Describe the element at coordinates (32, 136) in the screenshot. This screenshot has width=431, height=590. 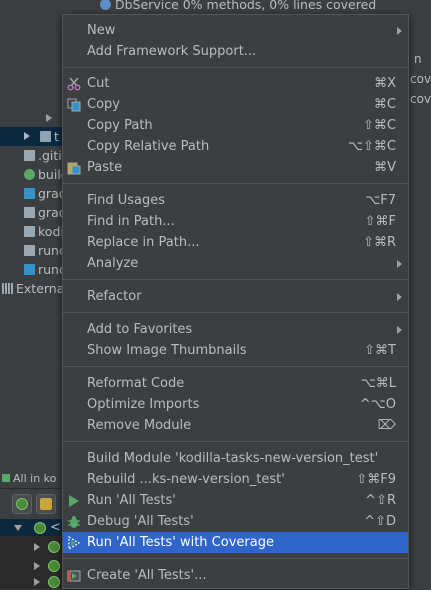
I see `tree-row-selected: t` at that location.